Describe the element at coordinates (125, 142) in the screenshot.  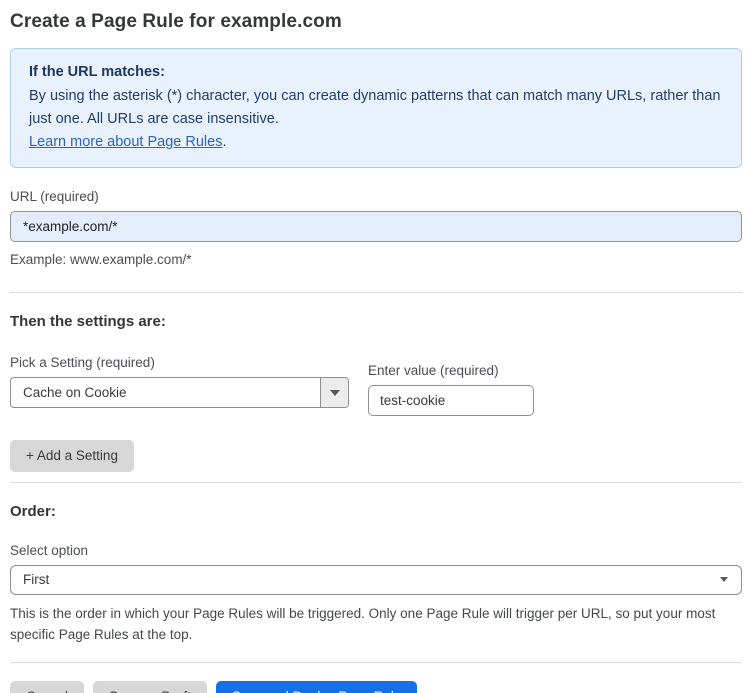
I see `learn-more-link: Learn more about Page Rules` at that location.